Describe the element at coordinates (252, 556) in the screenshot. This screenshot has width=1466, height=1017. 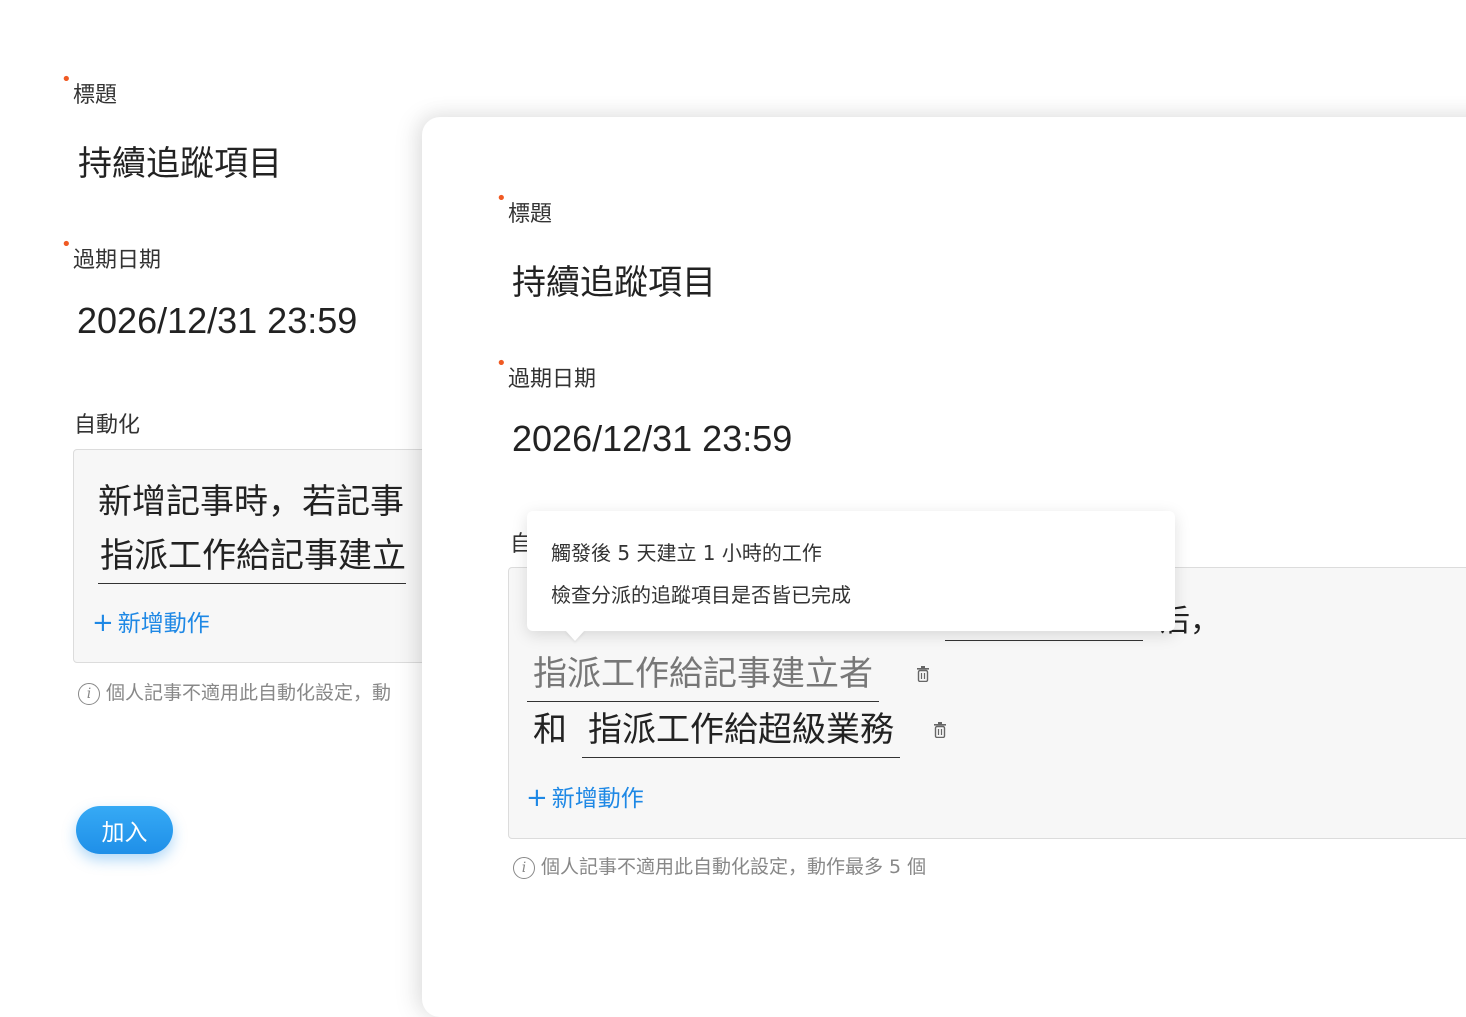
I see `automation-action-chip: 指派工作給記事建立` at that location.